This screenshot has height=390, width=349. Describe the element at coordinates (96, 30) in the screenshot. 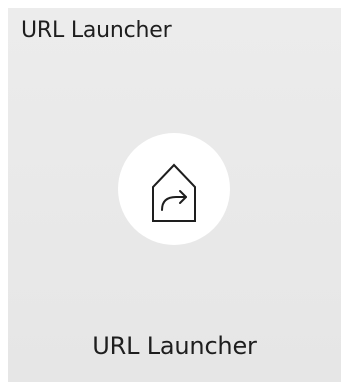

I see `tile-title: URL Launcher` at that location.